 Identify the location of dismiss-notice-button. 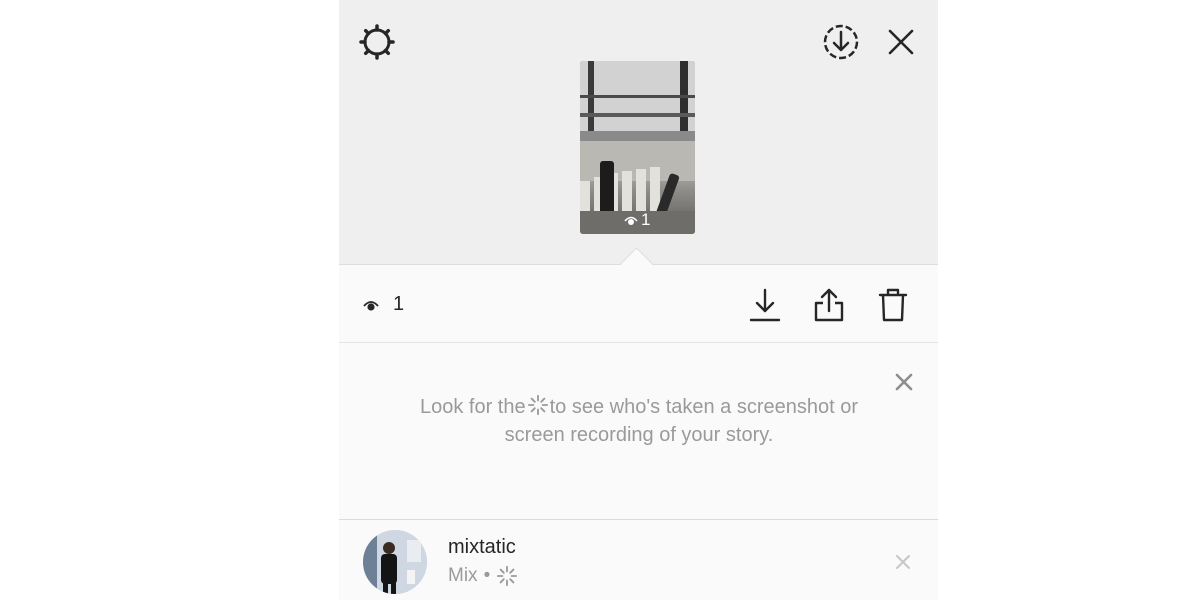
(904, 382).